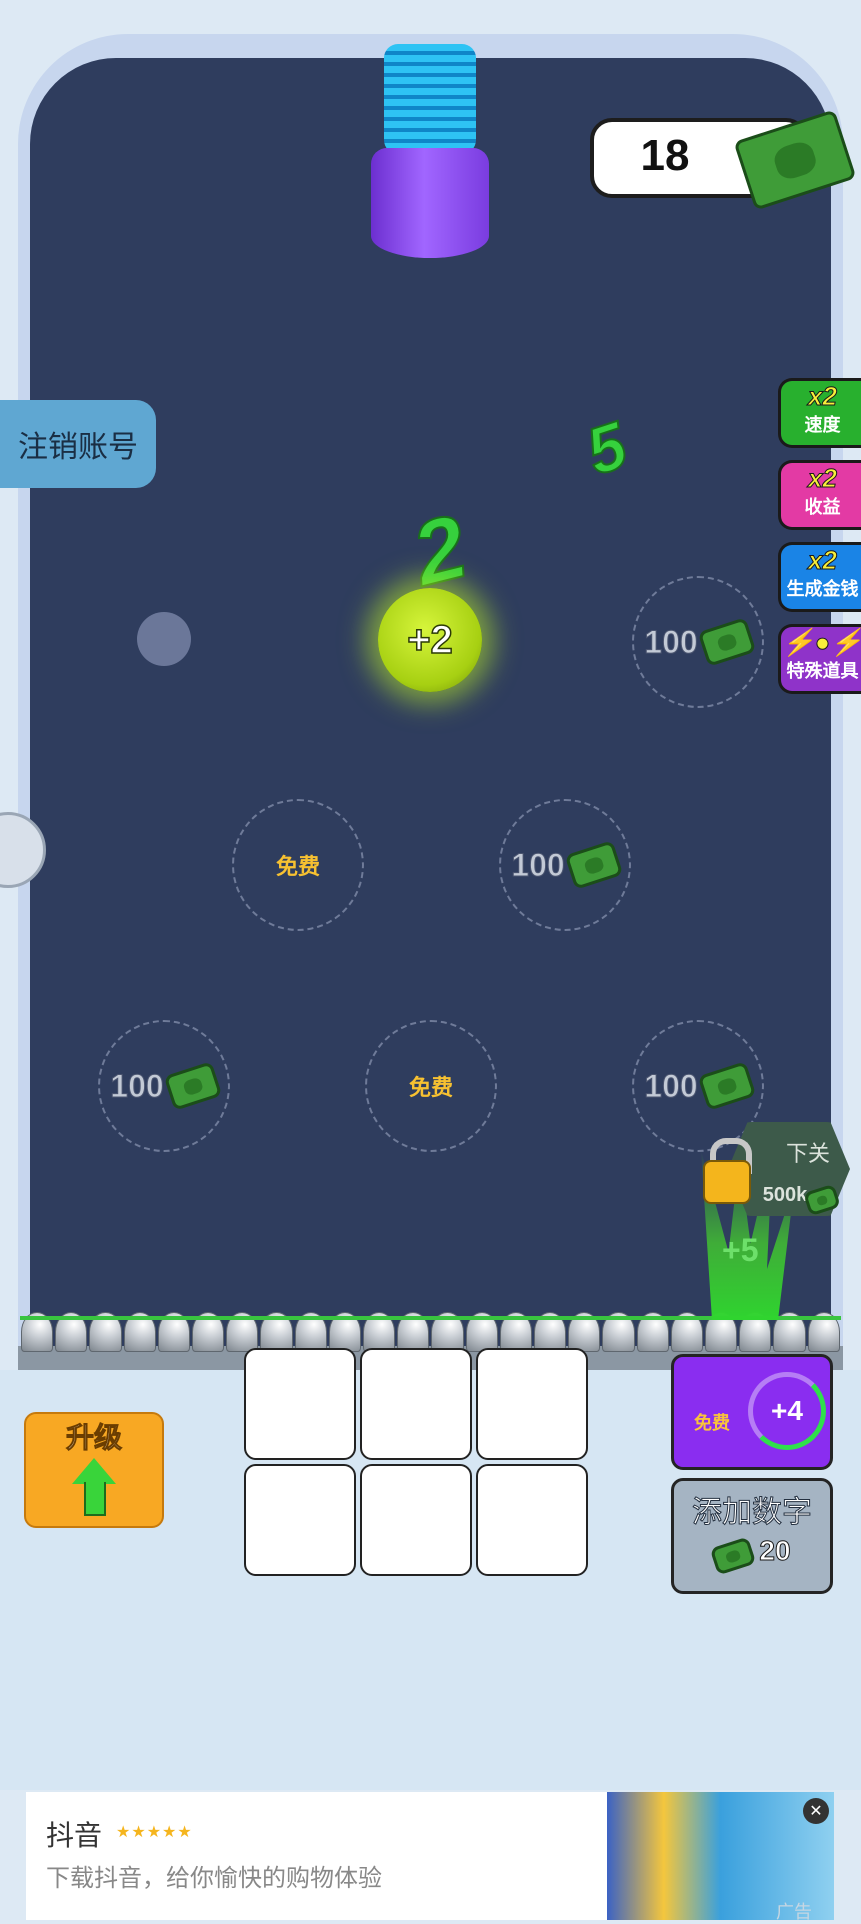 This screenshot has height=1924, width=861. I want to click on peg, so click(164, 639).